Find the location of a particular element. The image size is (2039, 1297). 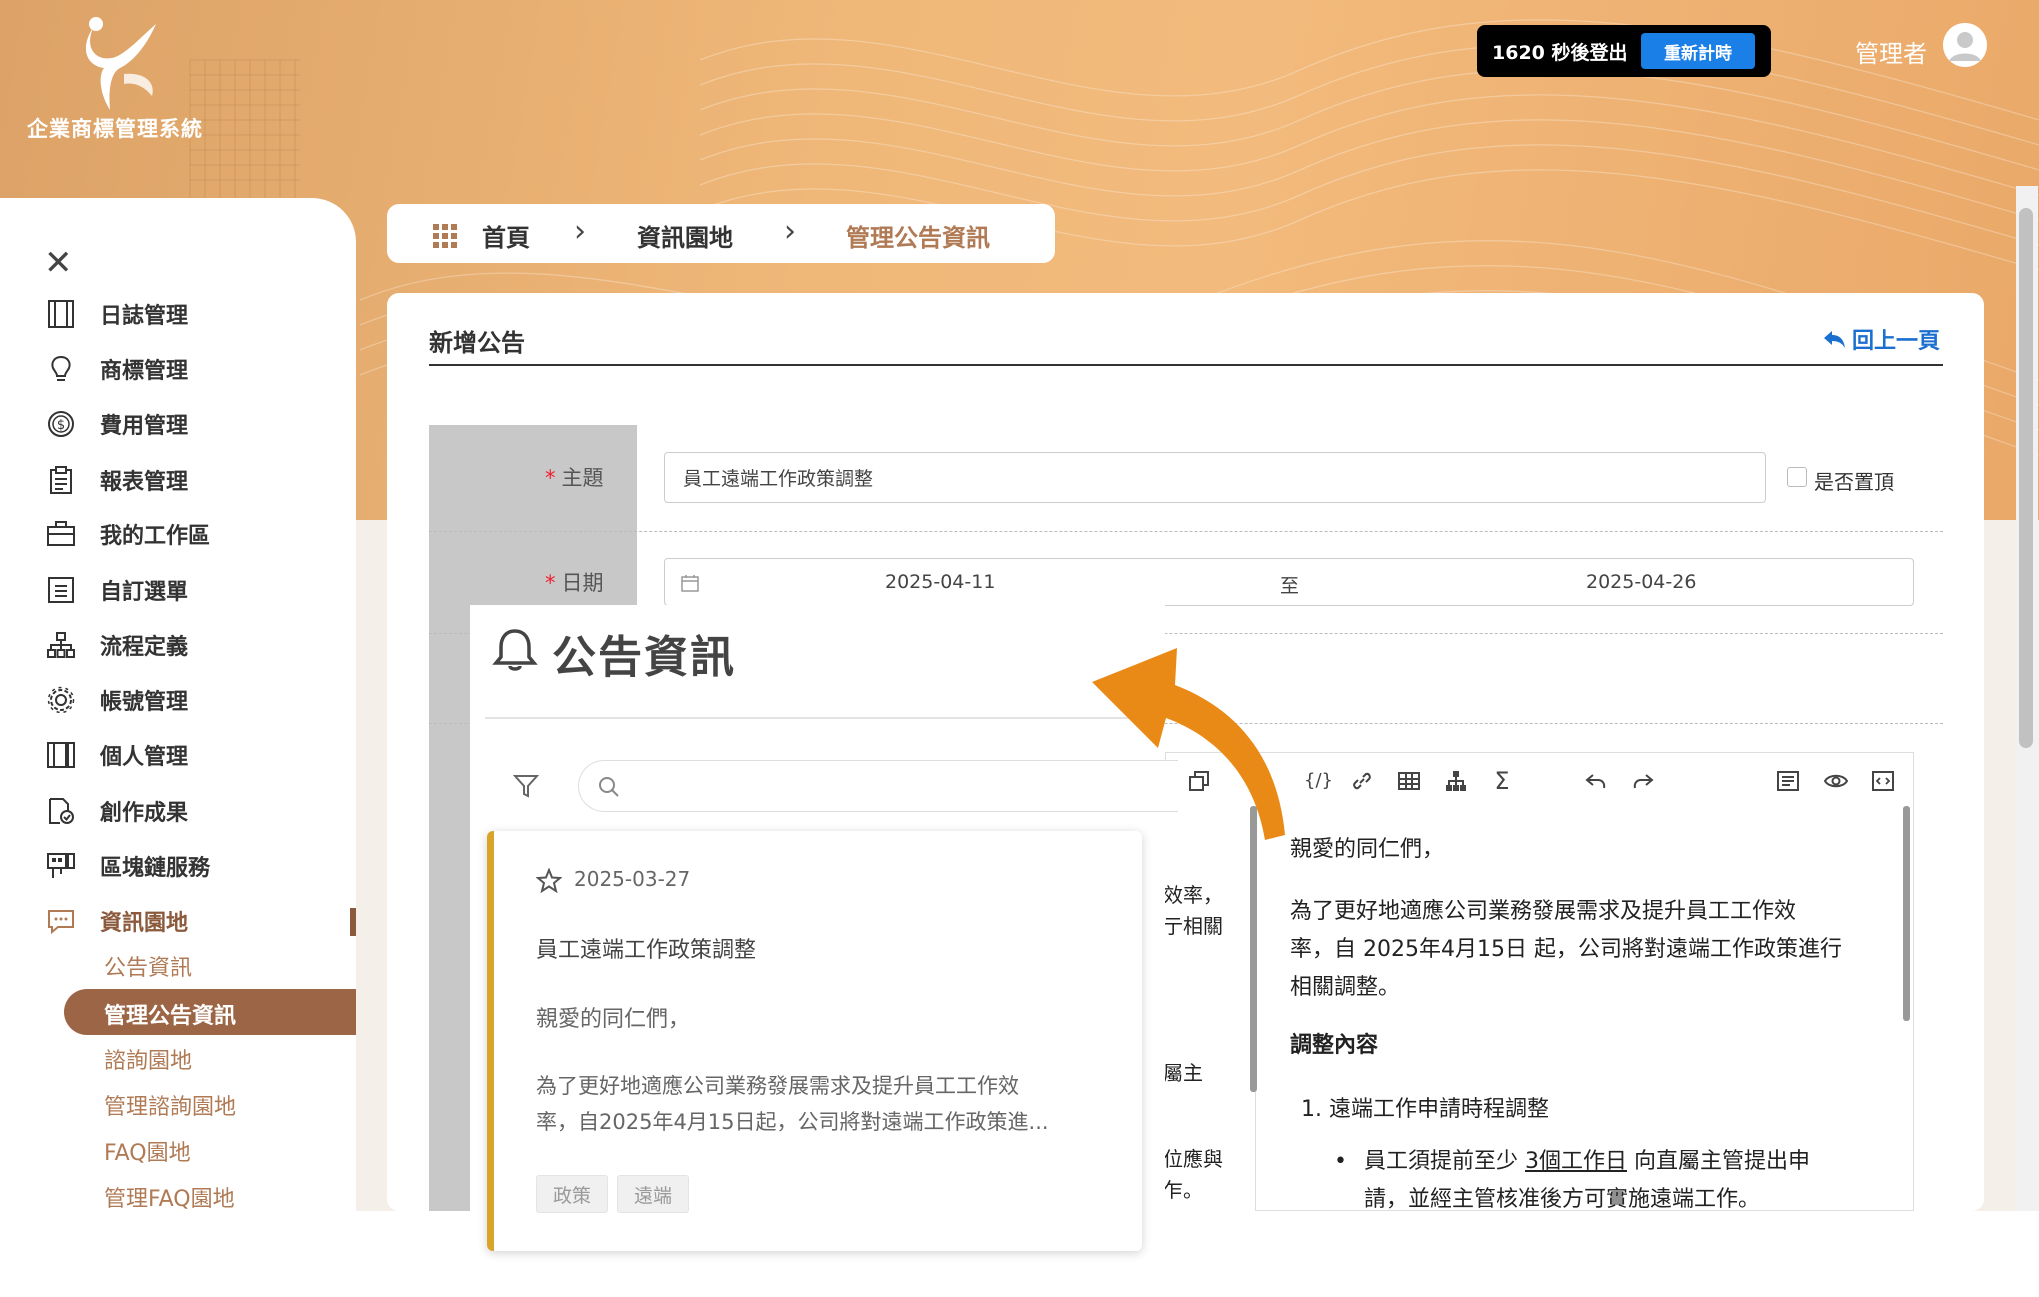

source-code-icon is located at coordinates (1883, 781).